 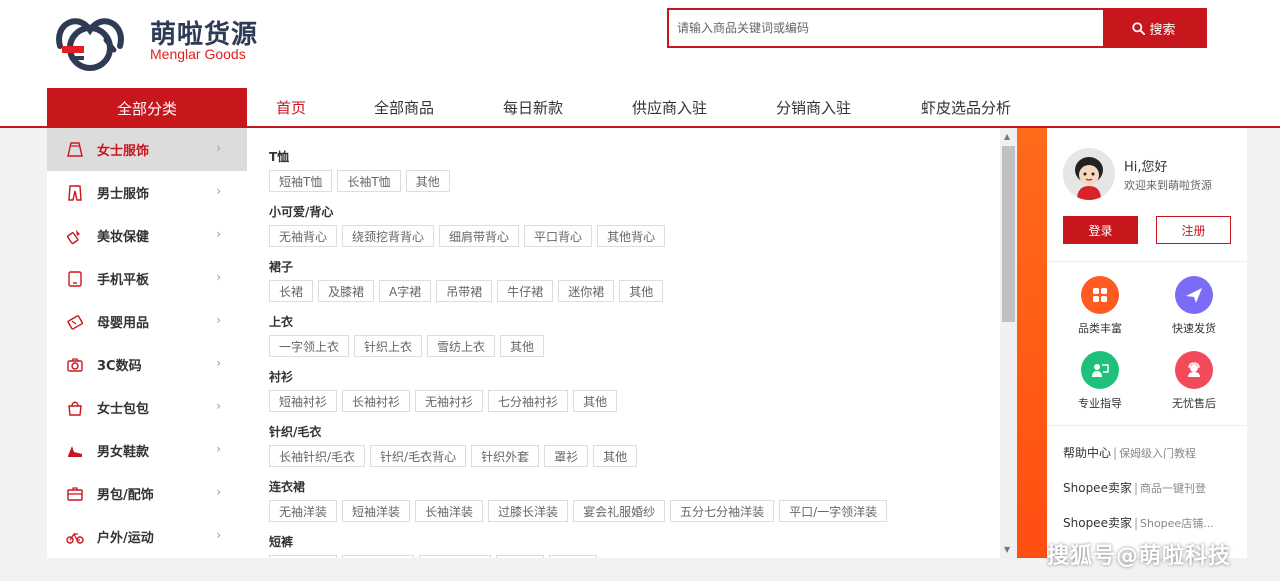 I want to click on feature-label: 无忧售后, so click(x=1194, y=403).